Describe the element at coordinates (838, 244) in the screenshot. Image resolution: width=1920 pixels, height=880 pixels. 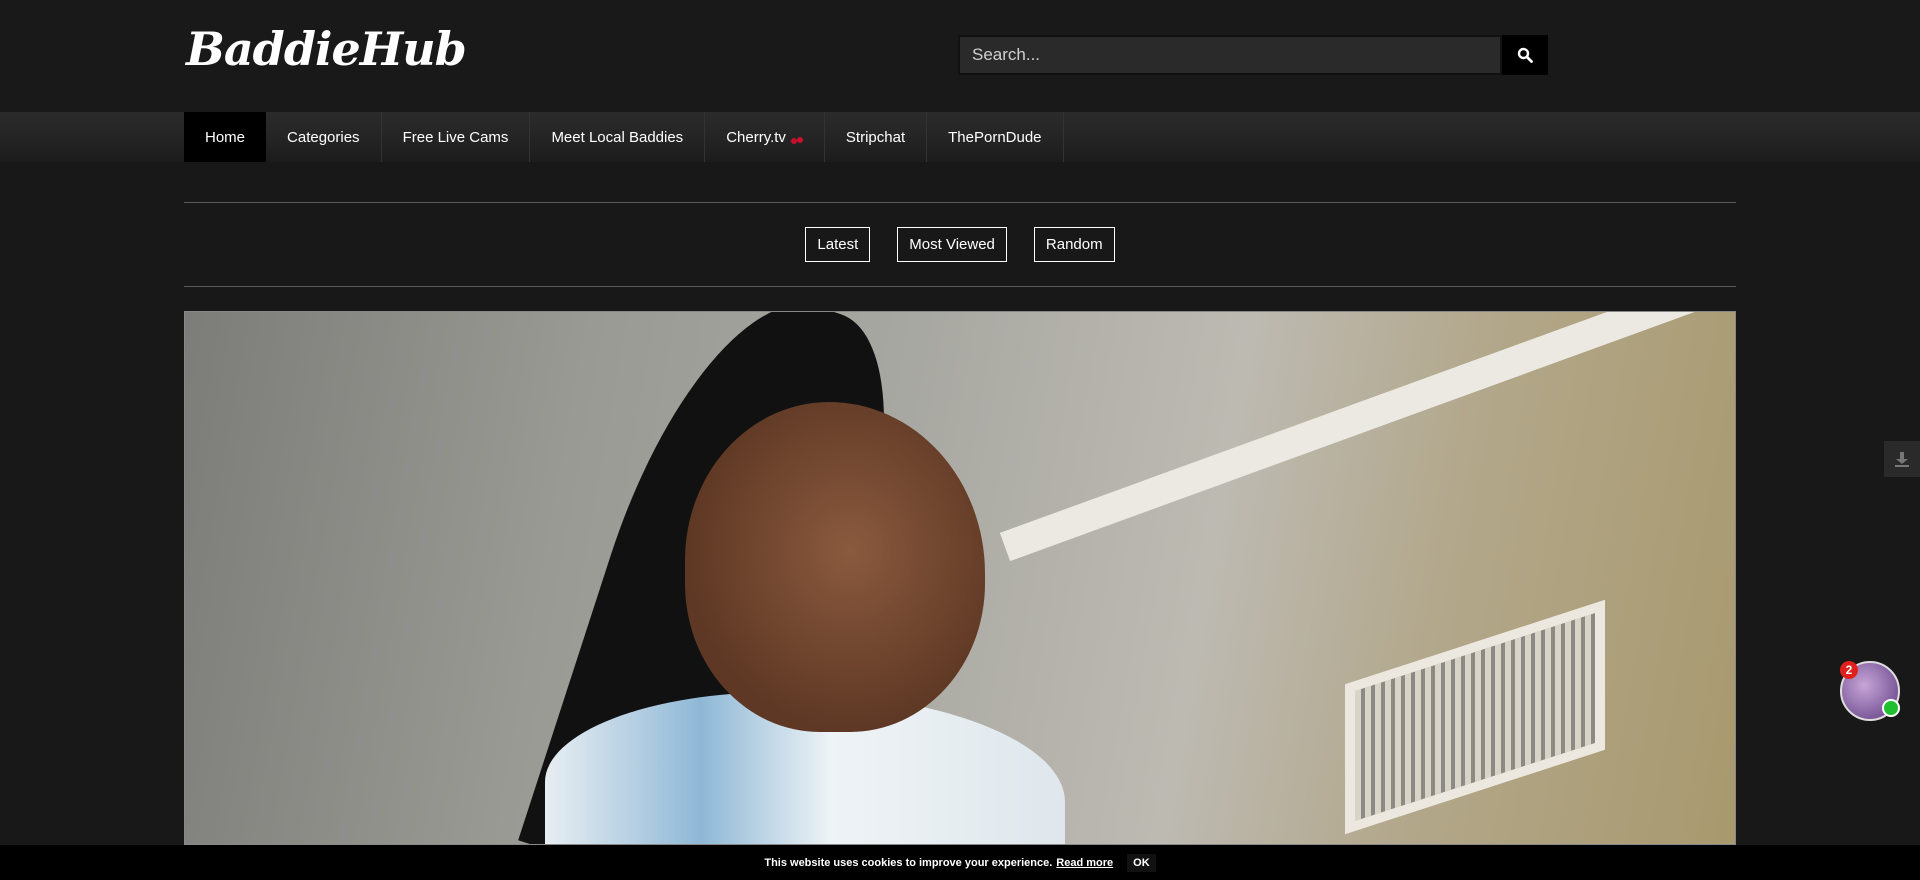
I see `filter-latest-button: Latest` at that location.